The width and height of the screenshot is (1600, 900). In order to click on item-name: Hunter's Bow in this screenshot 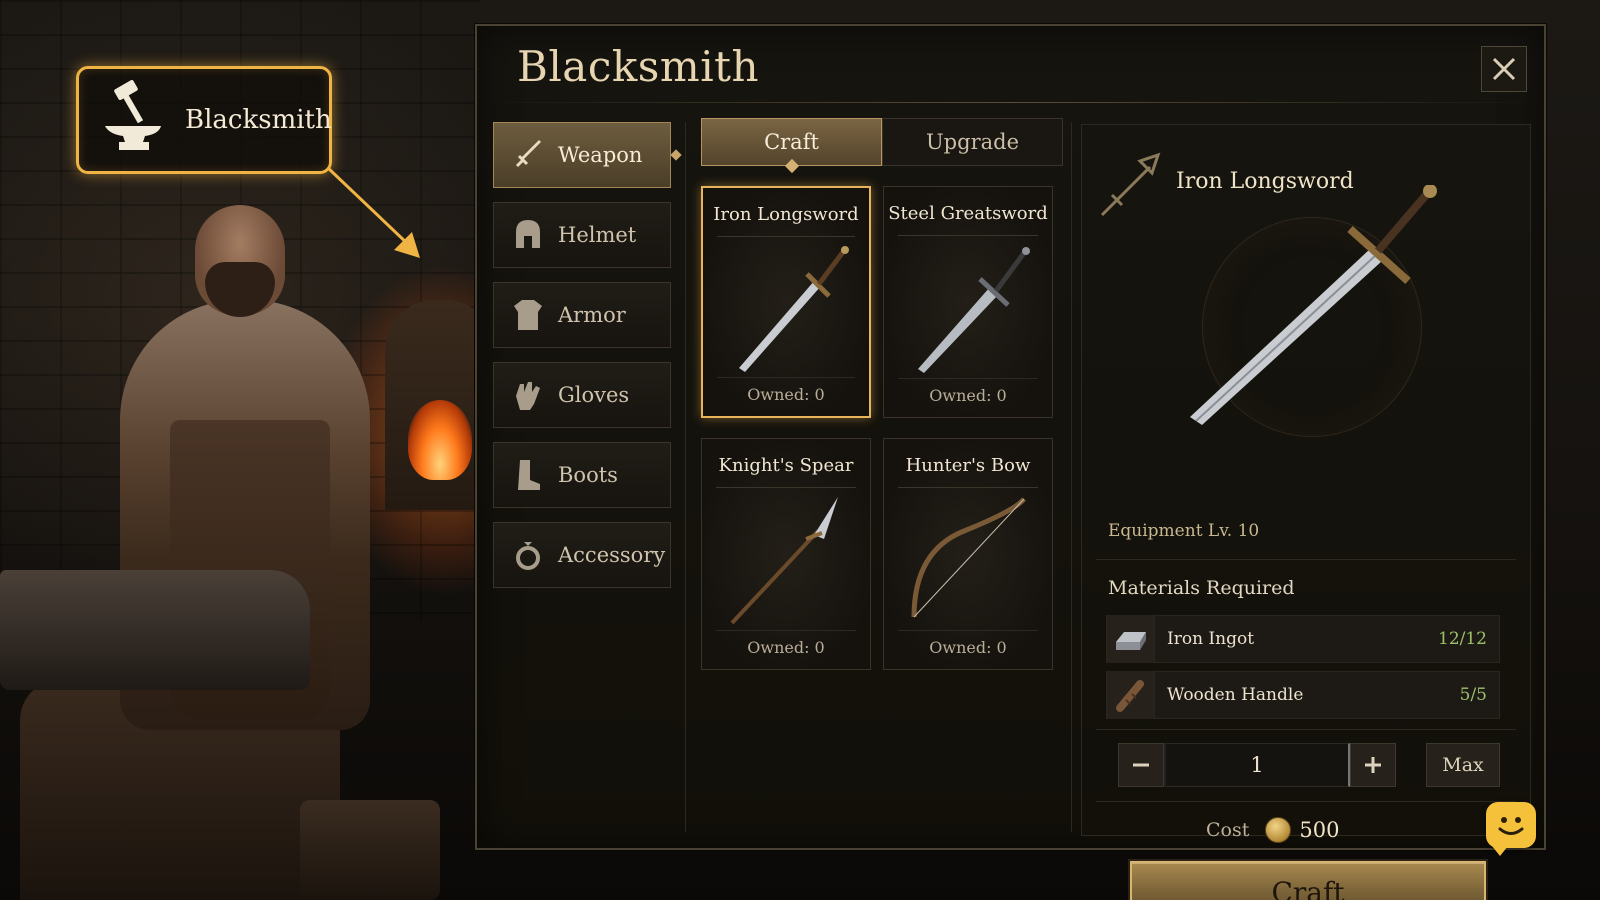, I will do `click(968, 465)`.